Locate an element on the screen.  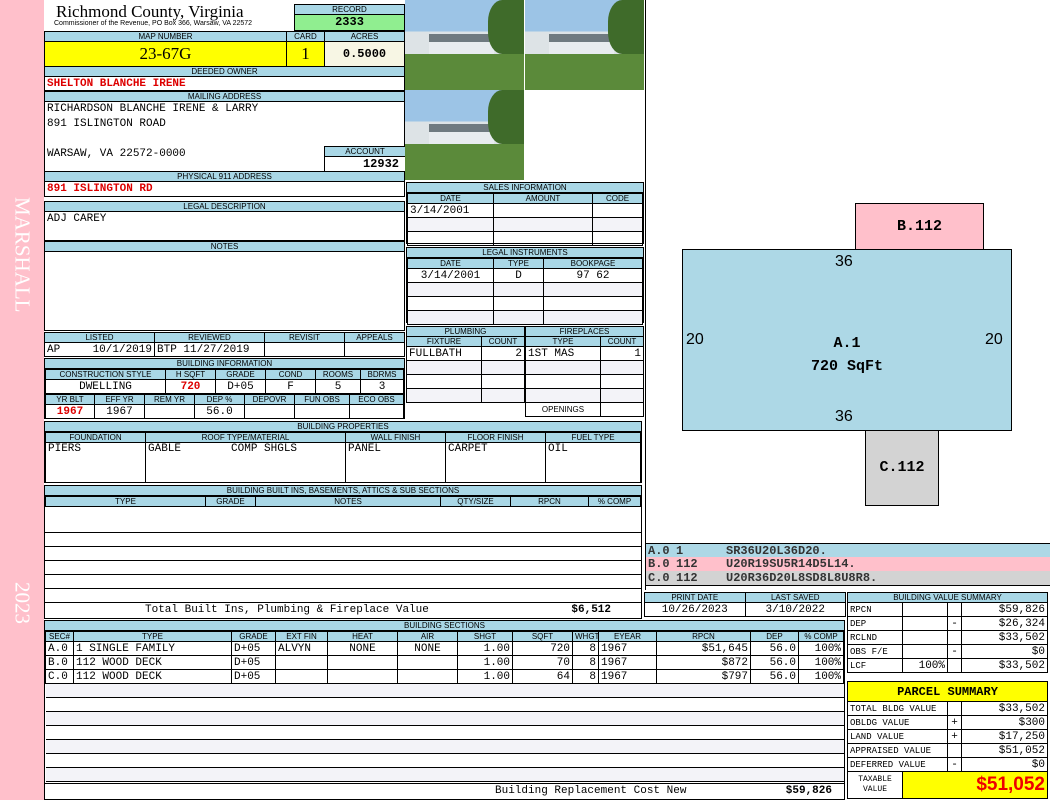
bedrooms: 3 is located at coordinates (382, 386).